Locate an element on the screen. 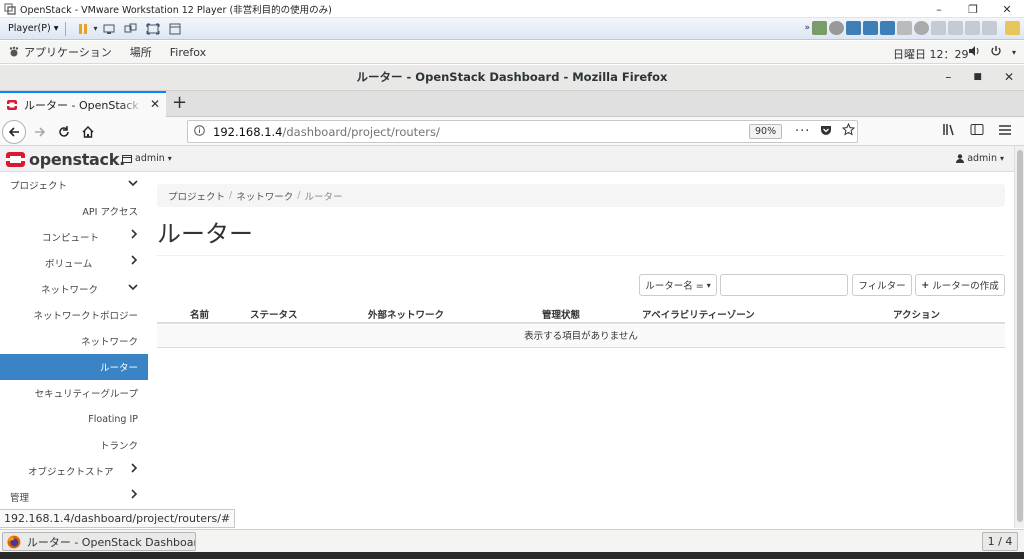 The image size is (1024, 559). restore-icon: ❐ is located at coordinates (973, 9).